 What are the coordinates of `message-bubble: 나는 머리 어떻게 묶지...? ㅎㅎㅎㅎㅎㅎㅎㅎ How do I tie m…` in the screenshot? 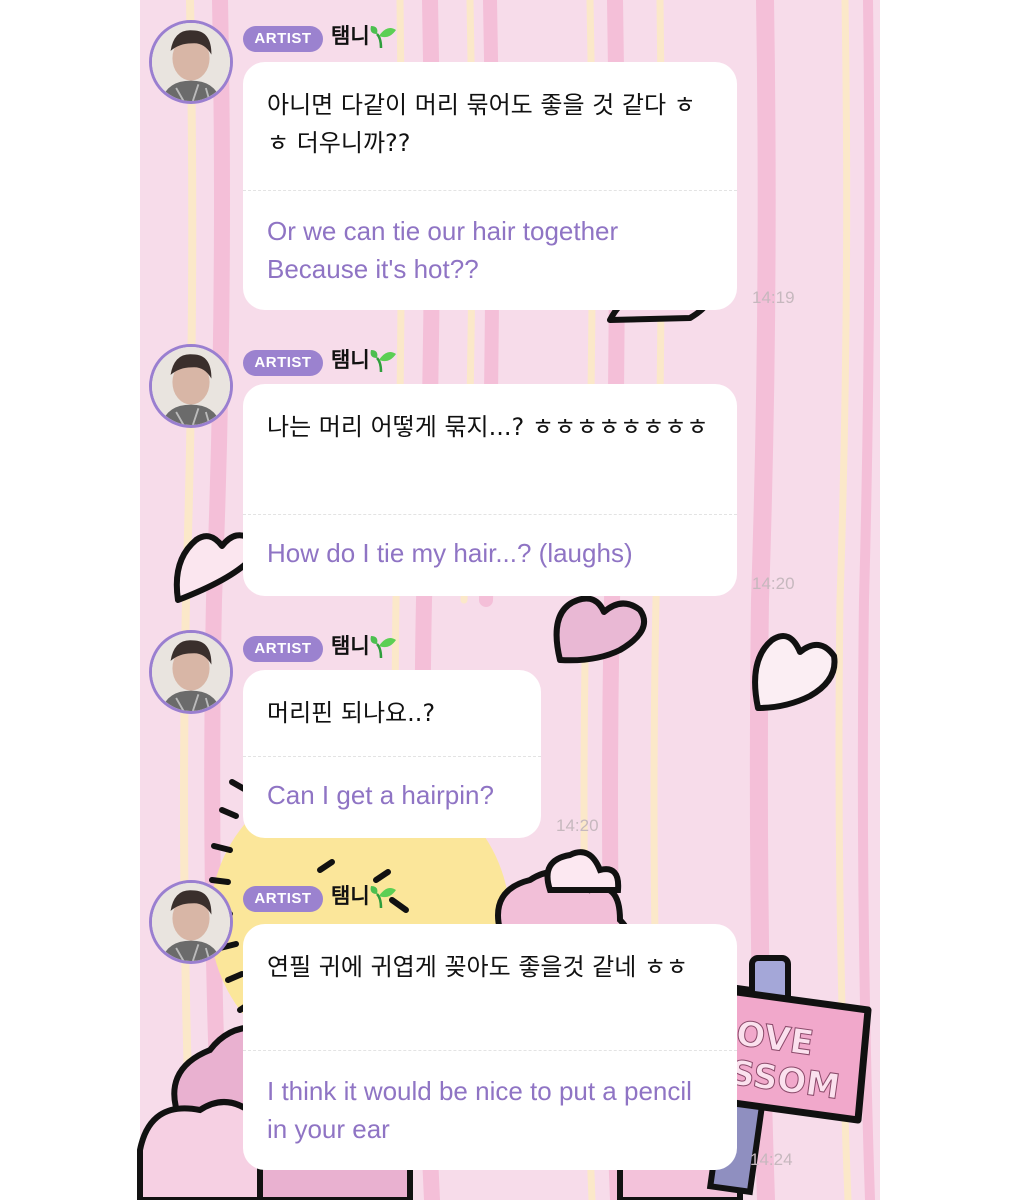 It's located at (490, 490).